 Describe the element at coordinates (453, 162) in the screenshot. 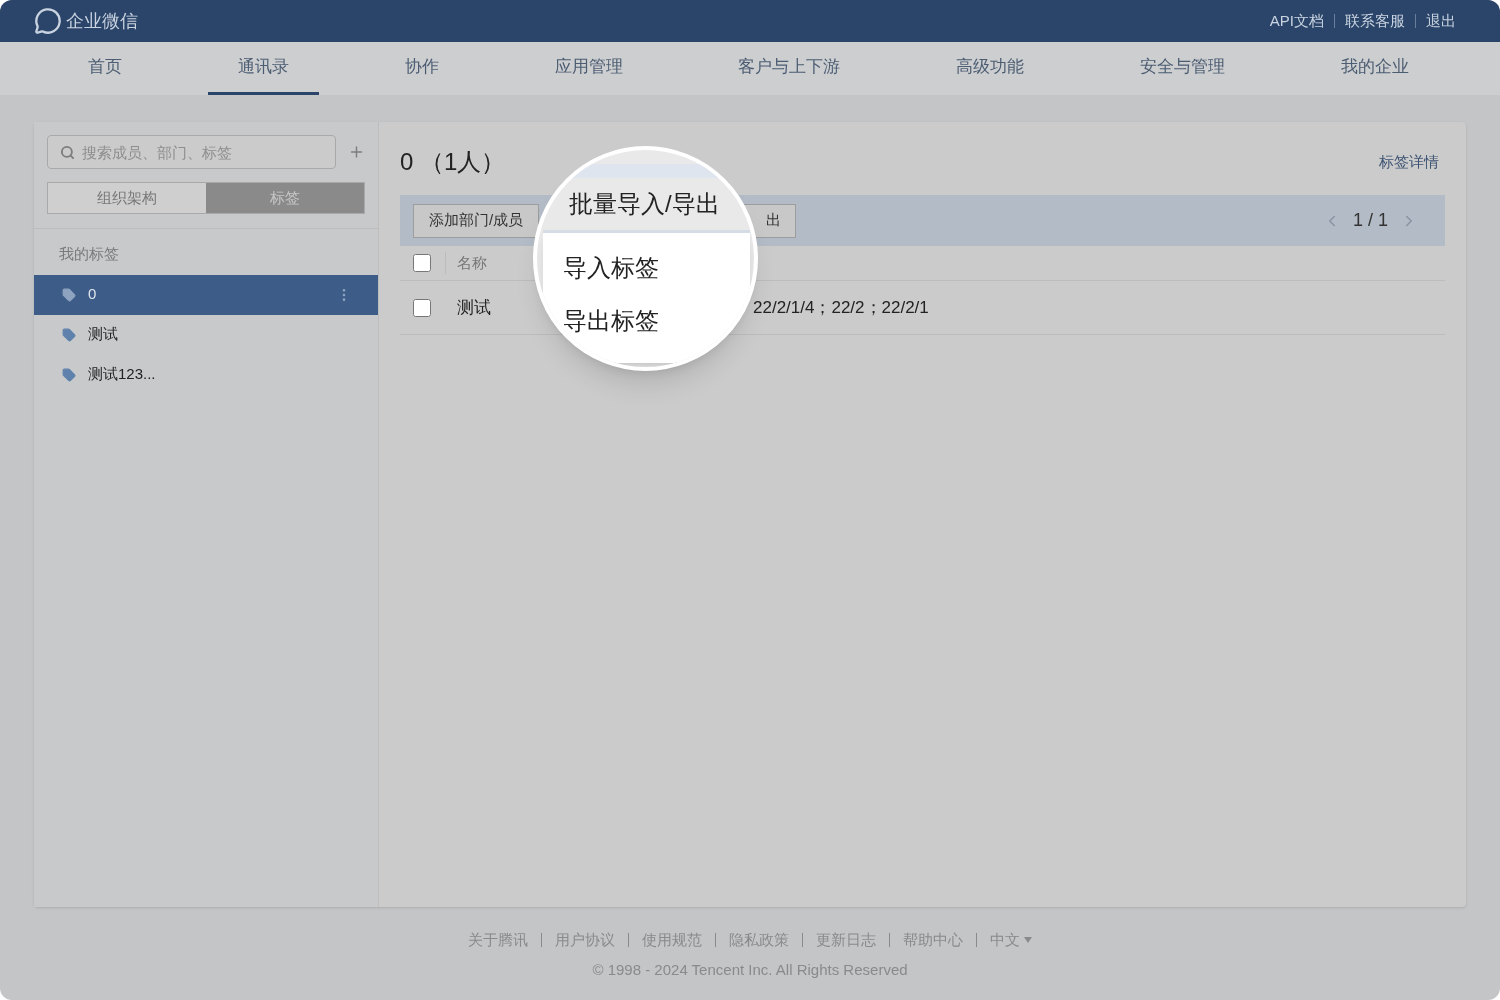

I see `tag-title: 0 （1人）` at that location.